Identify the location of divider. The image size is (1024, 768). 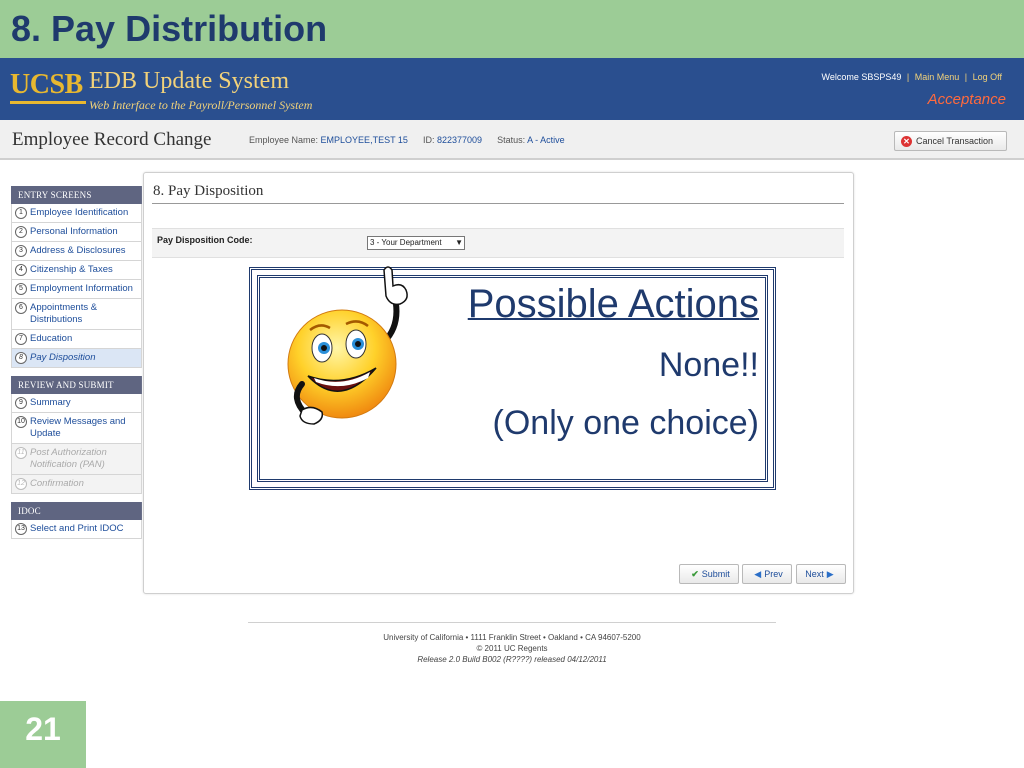
(498, 203).